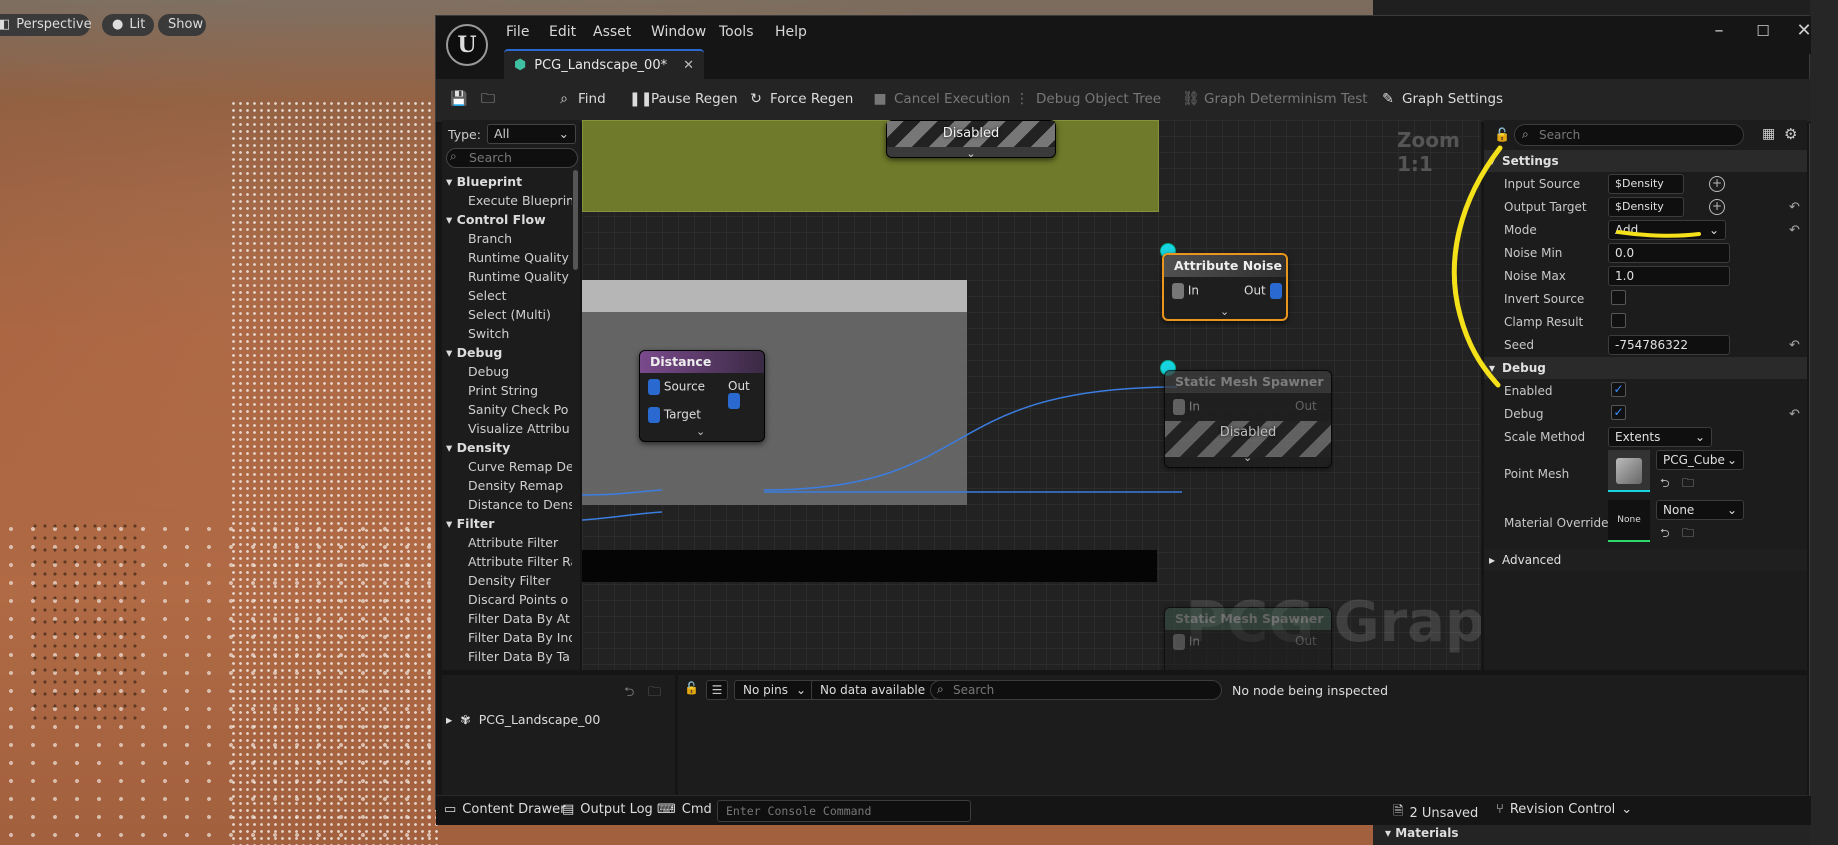 The height and width of the screenshot is (845, 1838). What do you see at coordinates (507, 485) in the screenshot?
I see `palette-item: Density Remap` at bounding box center [507, 485].